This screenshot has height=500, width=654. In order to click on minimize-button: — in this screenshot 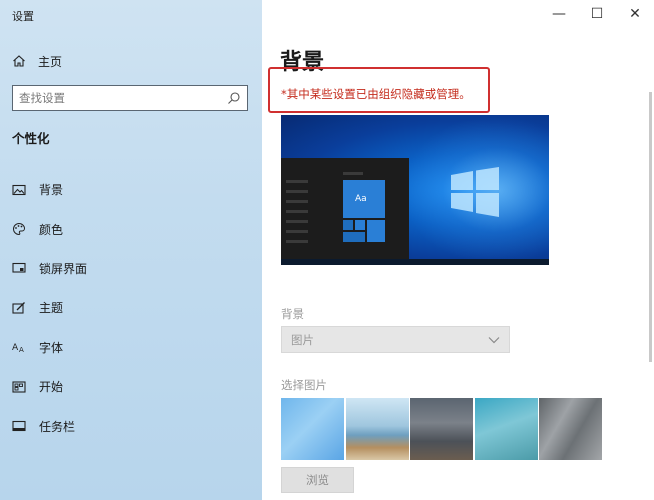, I will do `click(559, 14)`.